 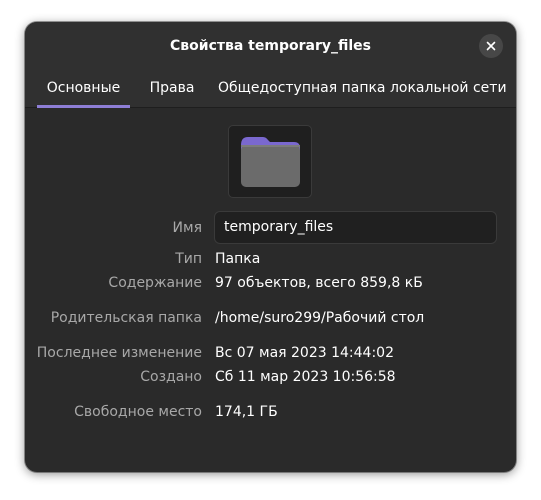 What do you see at coordinates (171, 377) in the screenshot?
I see `created-label: Создано` at bounding box center [171, 377].